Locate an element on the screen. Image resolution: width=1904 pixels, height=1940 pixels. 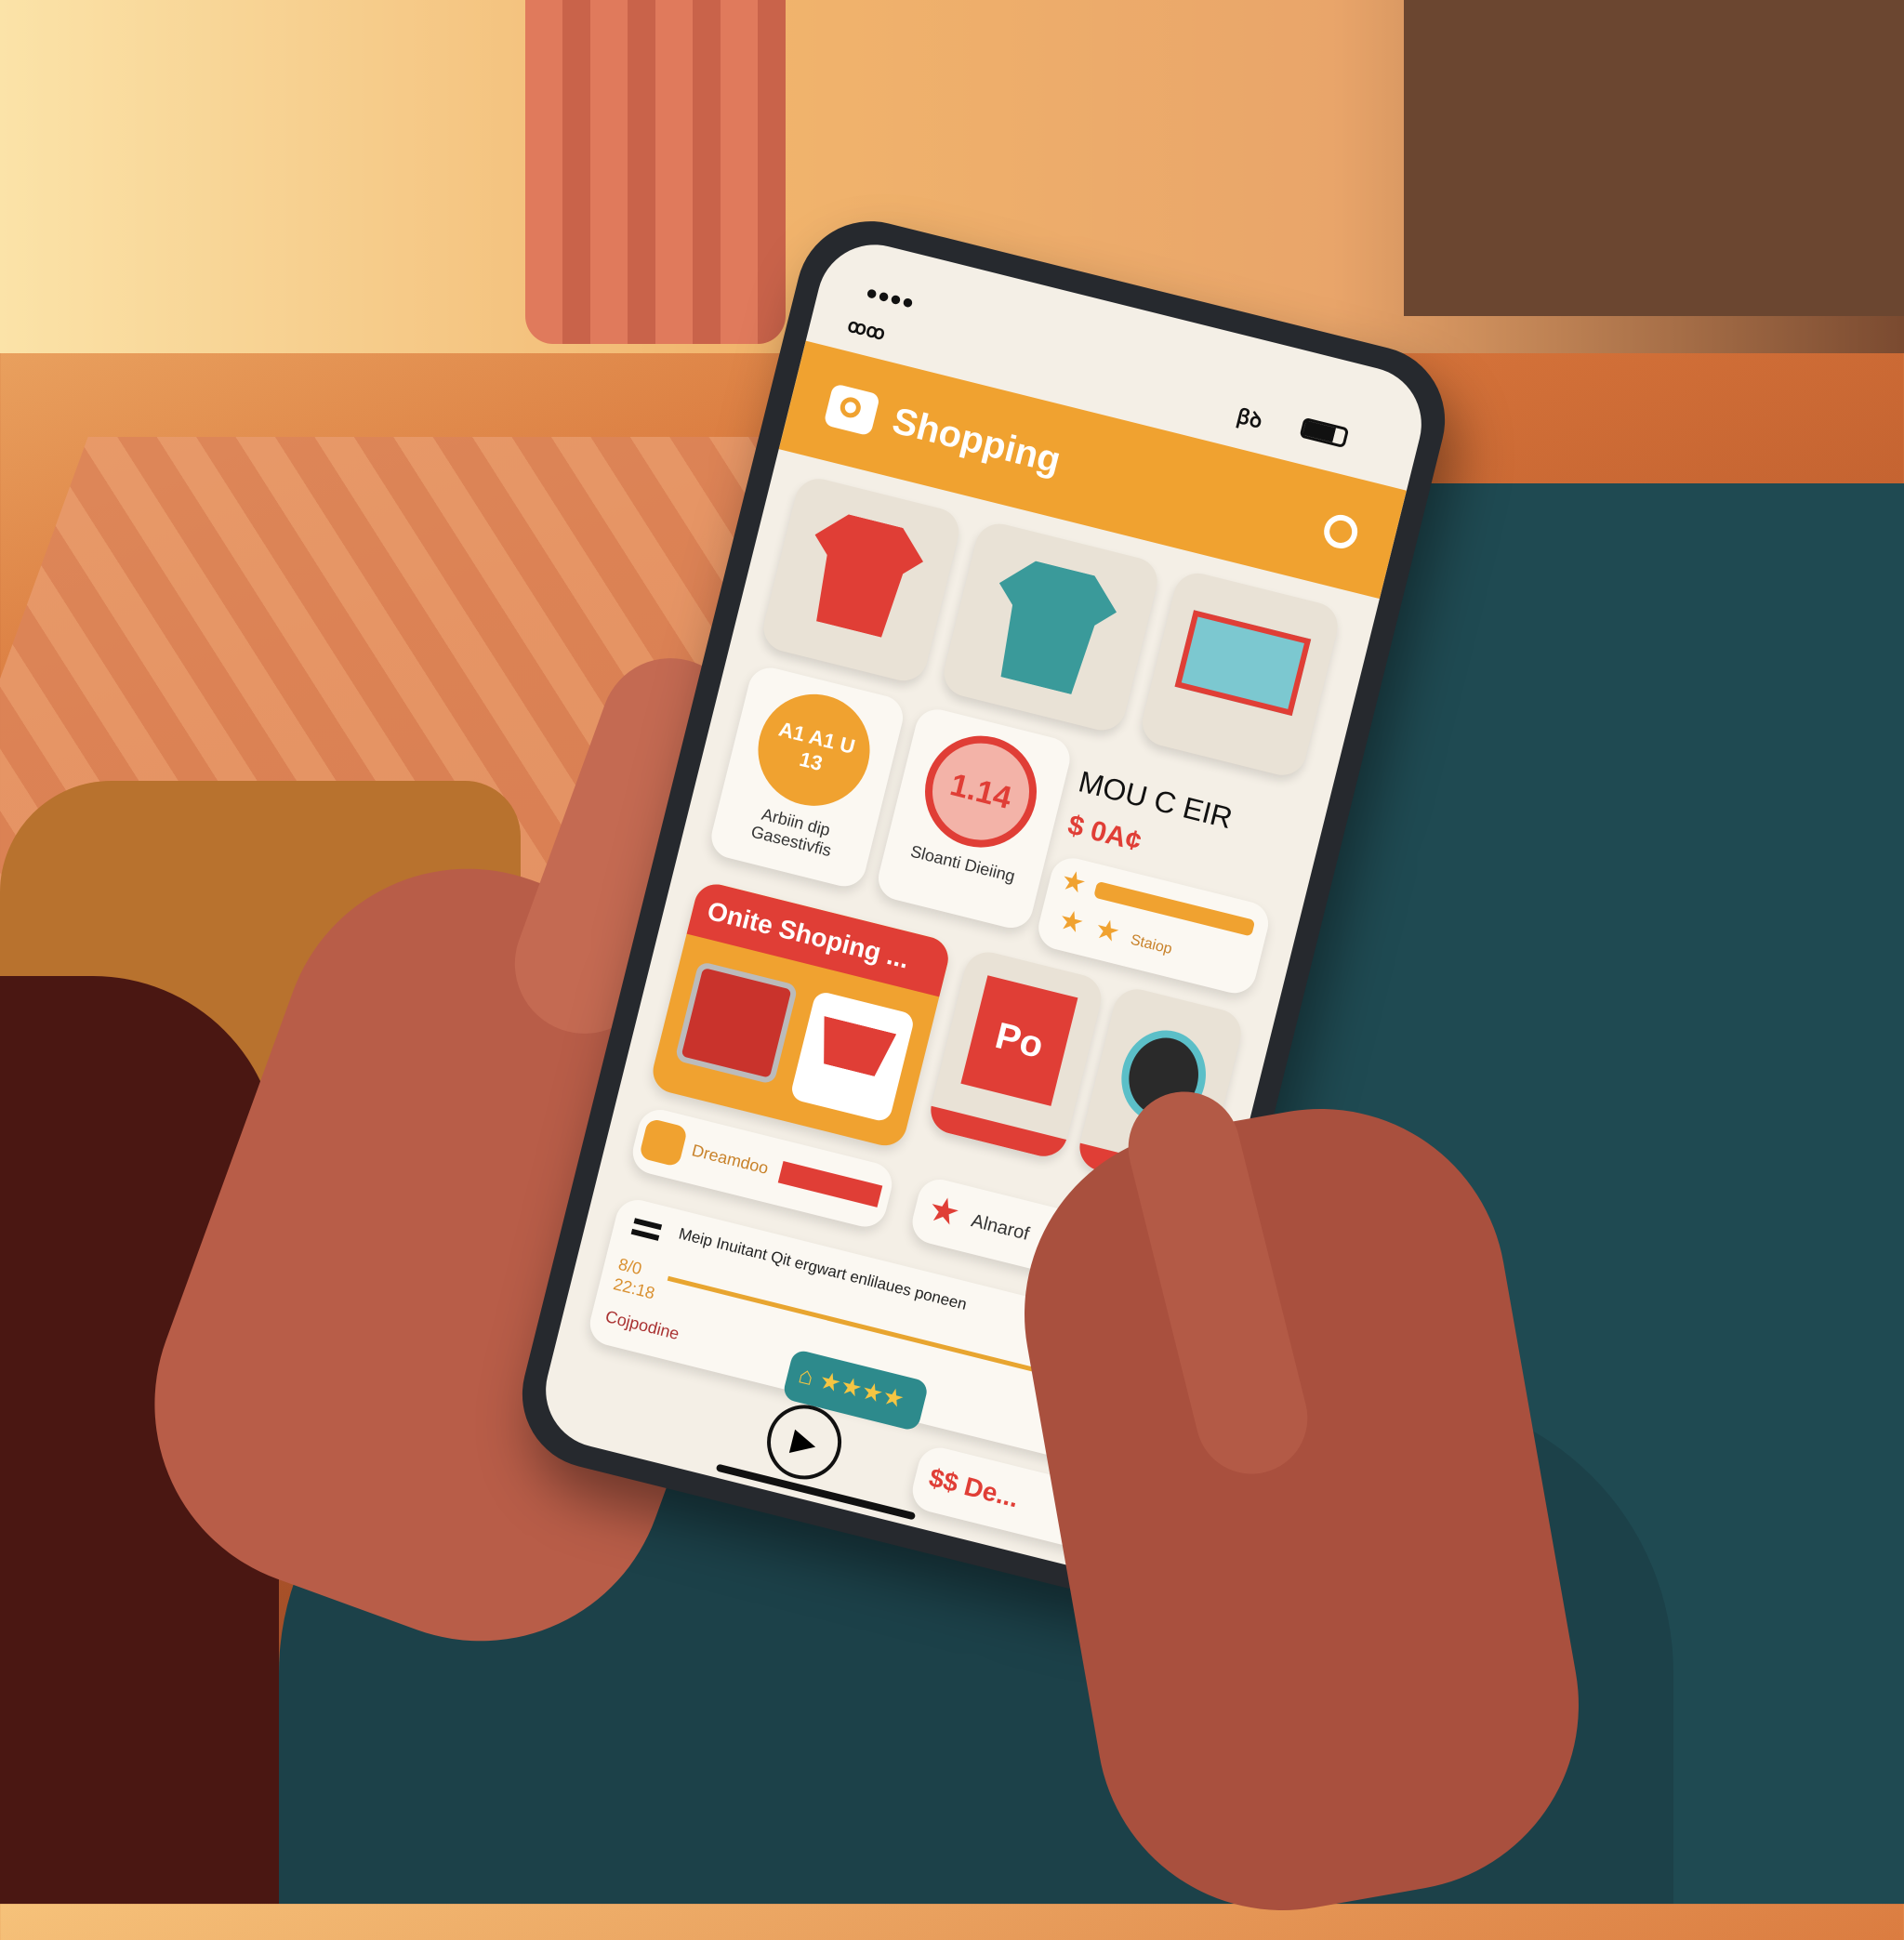
status-left-icon: ꝏꝏ is located at coordinates (866, 330).